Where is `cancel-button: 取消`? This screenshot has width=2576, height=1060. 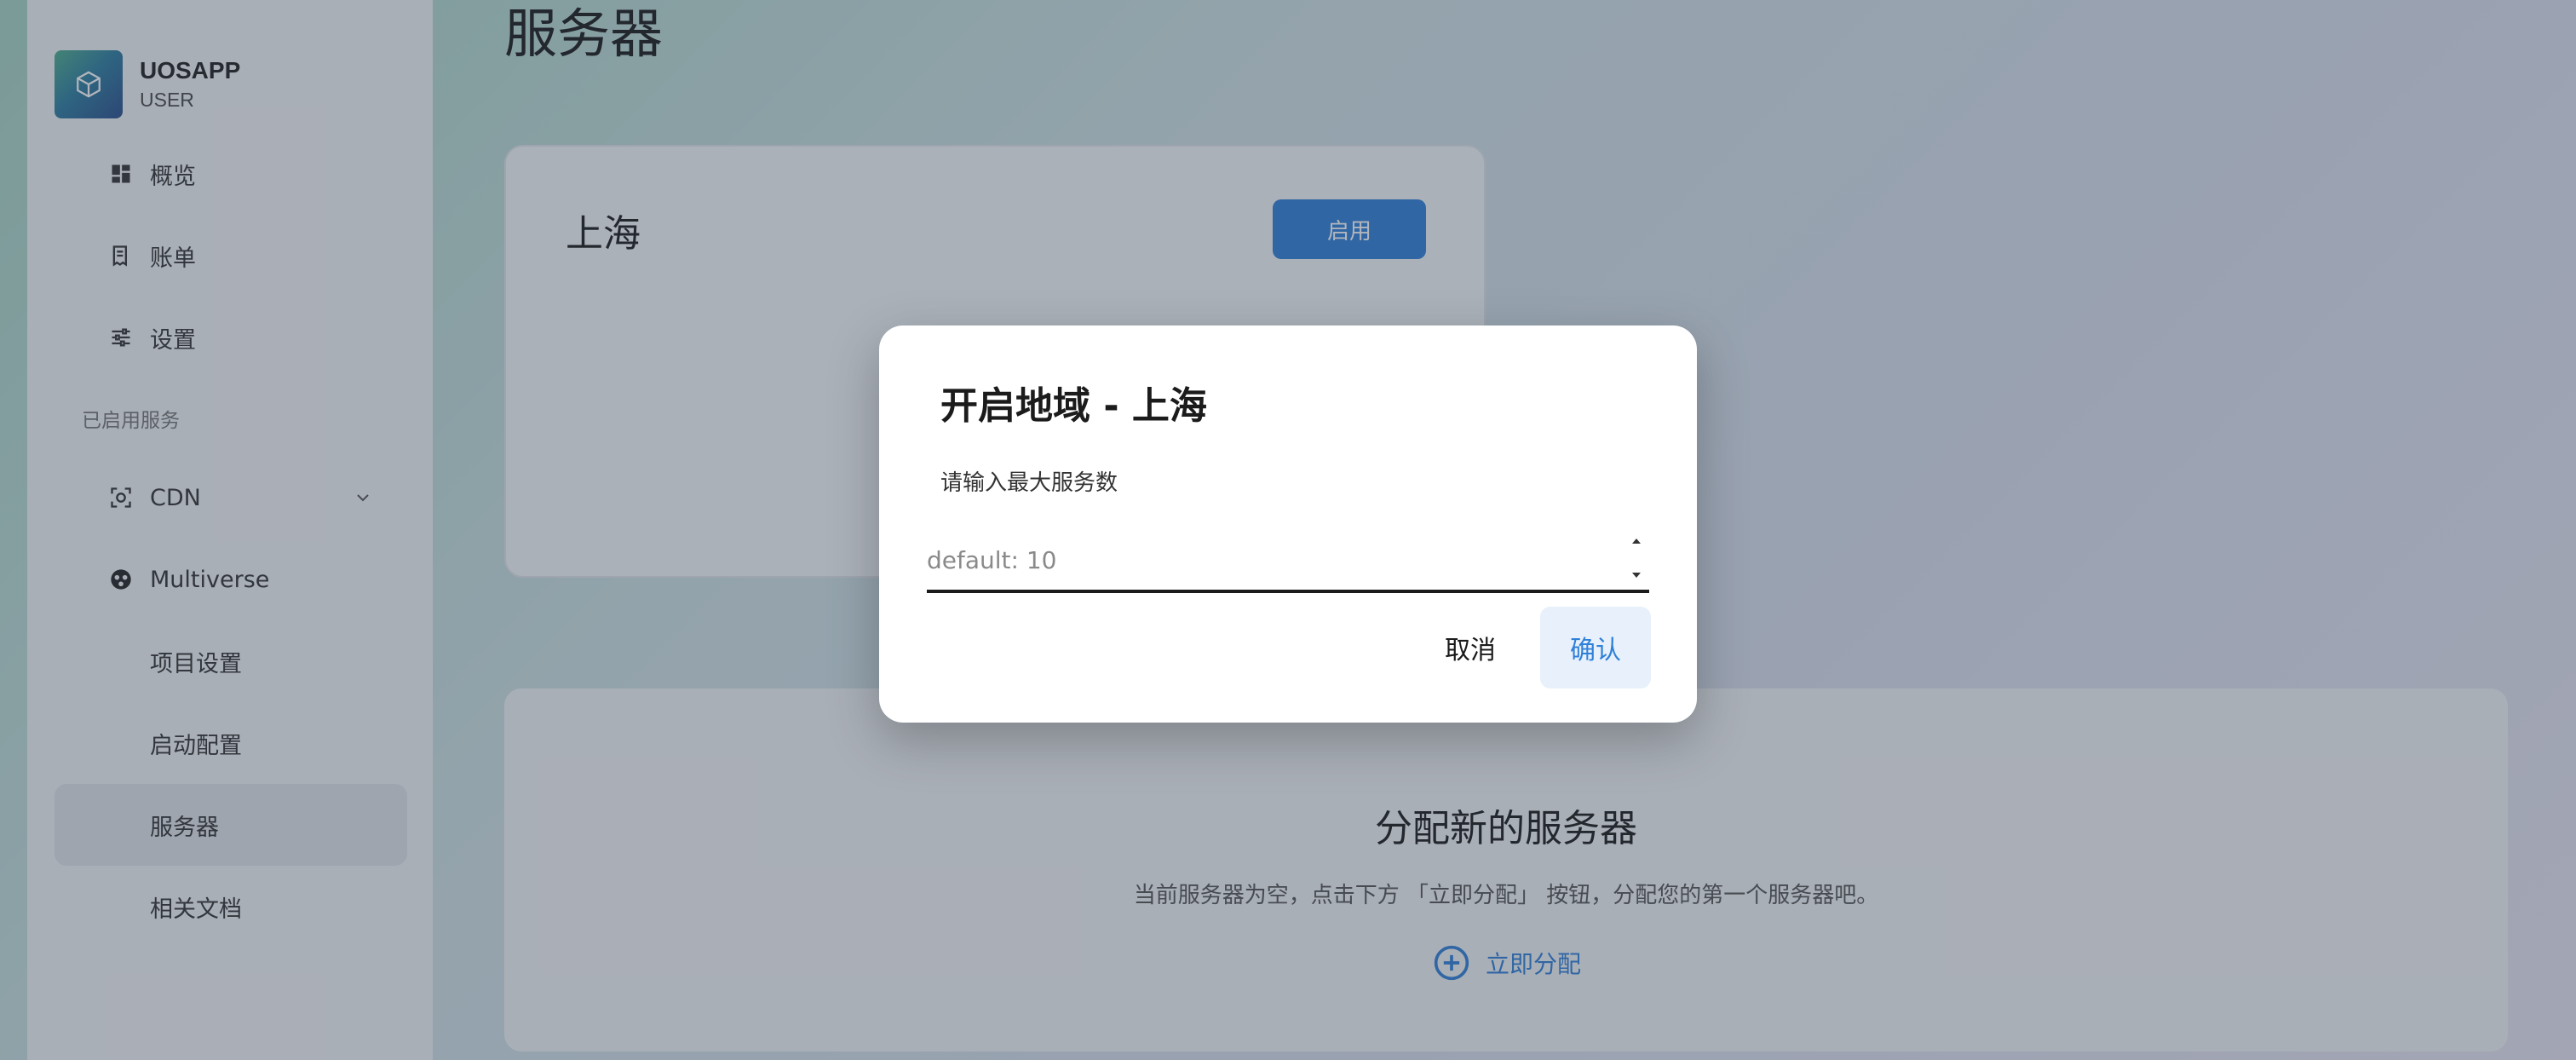 cancel-button: 取消 is located at coordinates (1471, 647).